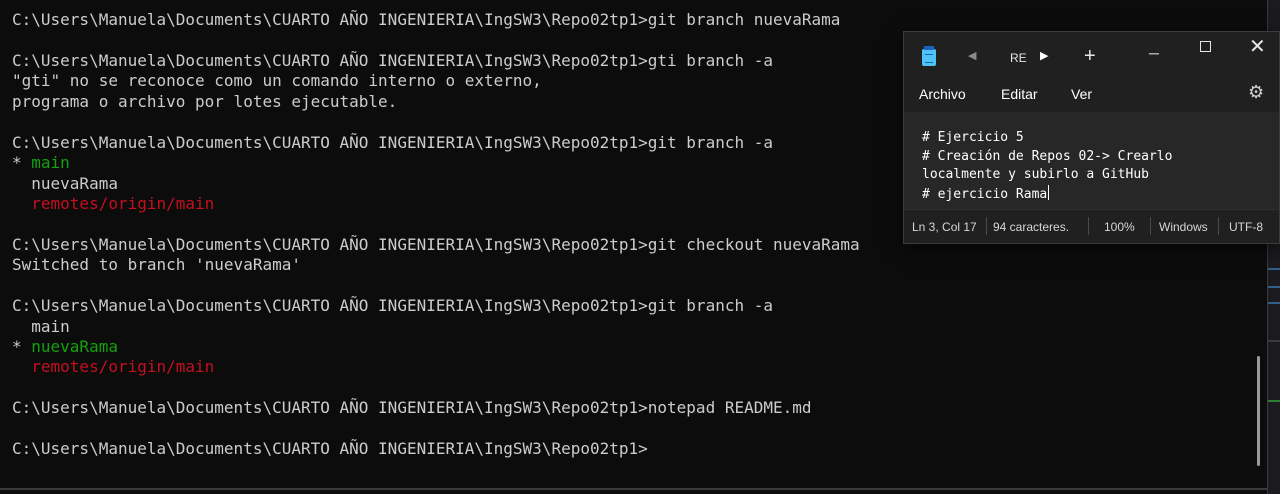 The height and width of the screenshot is (494, 1280). What do you see at coordinates (1156, 53) in the screenshot?
I see `minimize-icon: ─` at bounding box center [1156, 53].